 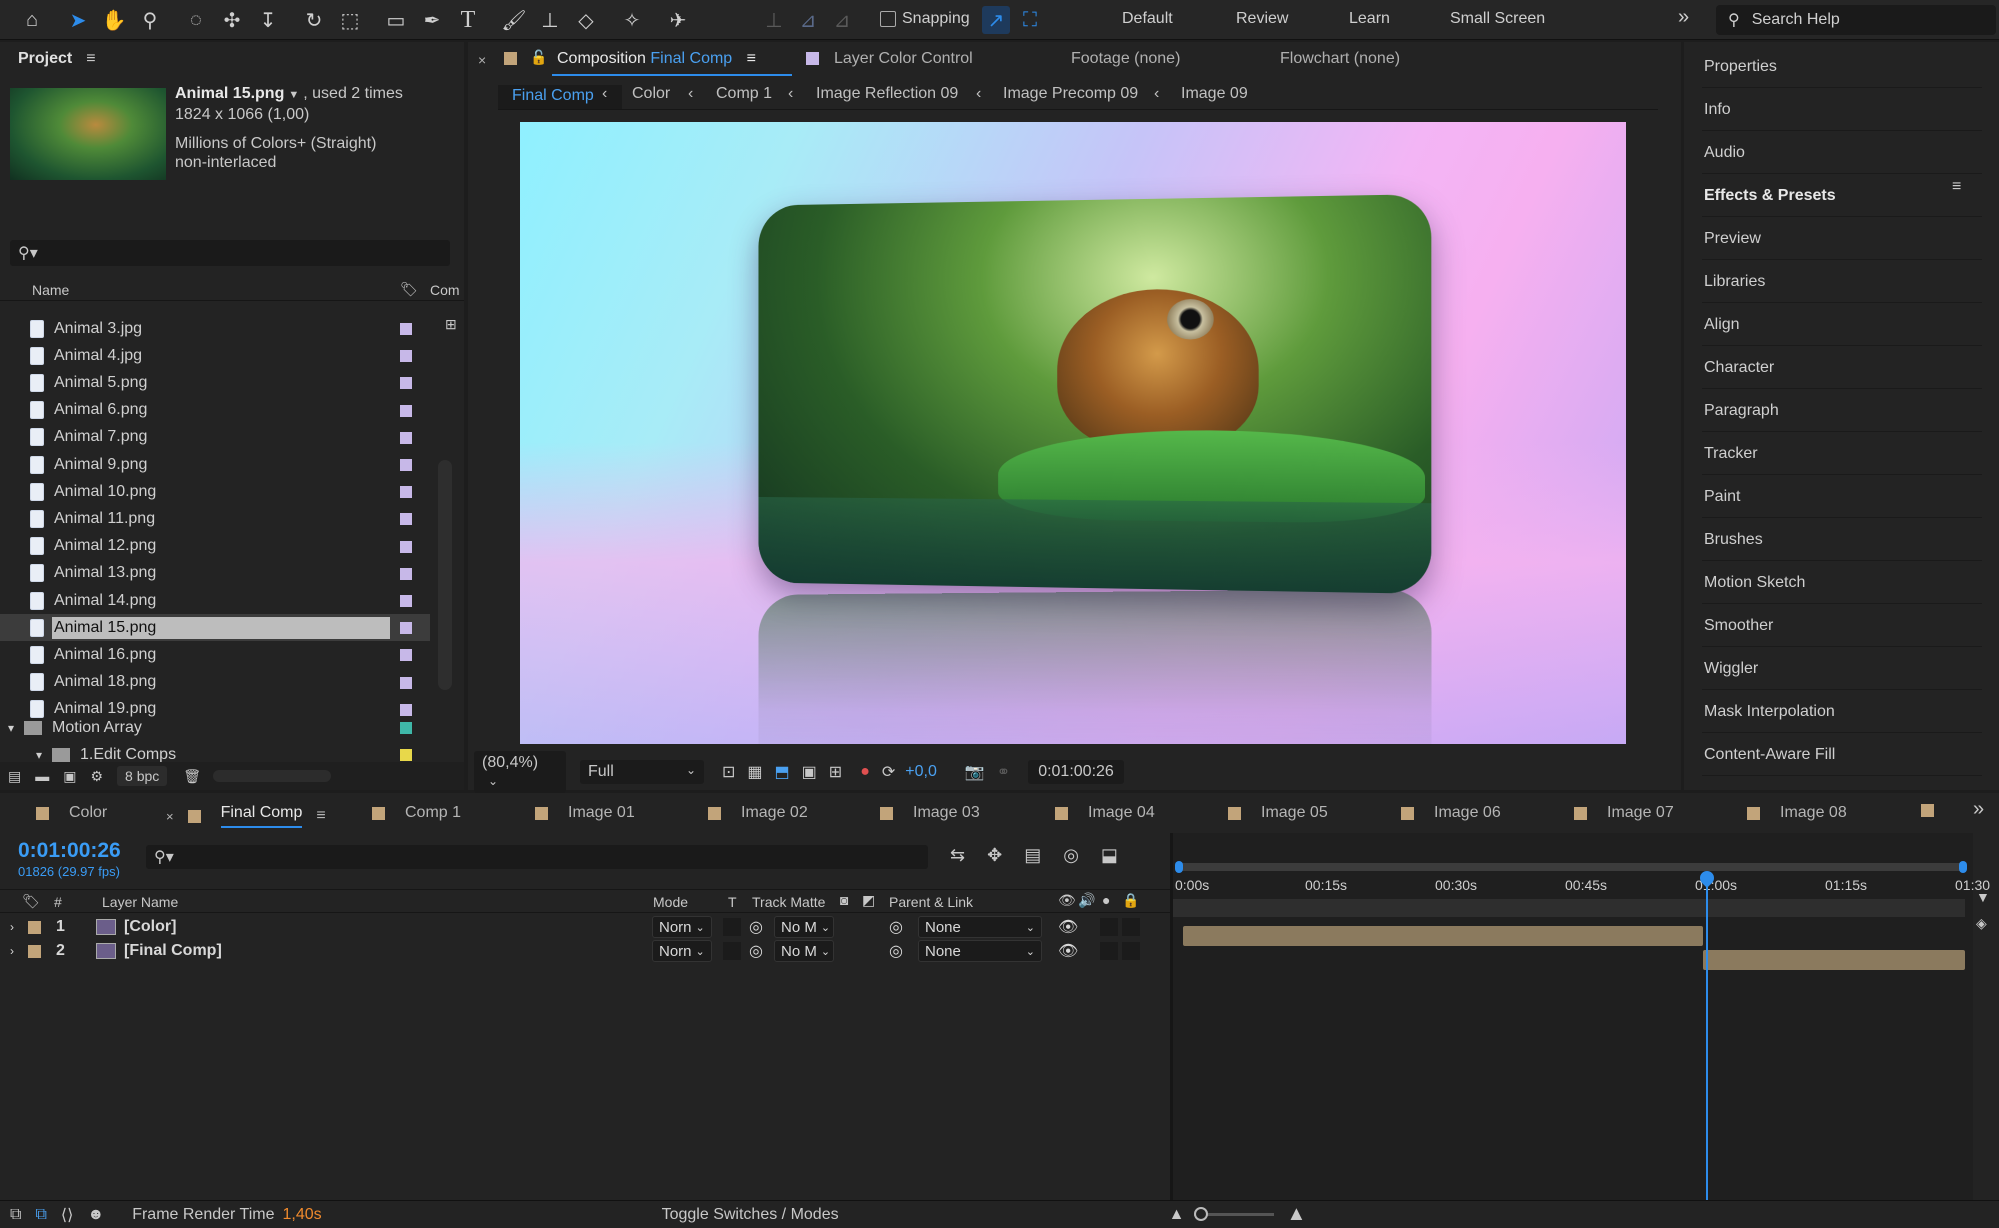 What do you see at coordinates (40, 1215) in the screenshot?
I see `transfer-controls-icon: ⧉` at bounding box center [40, 1215].